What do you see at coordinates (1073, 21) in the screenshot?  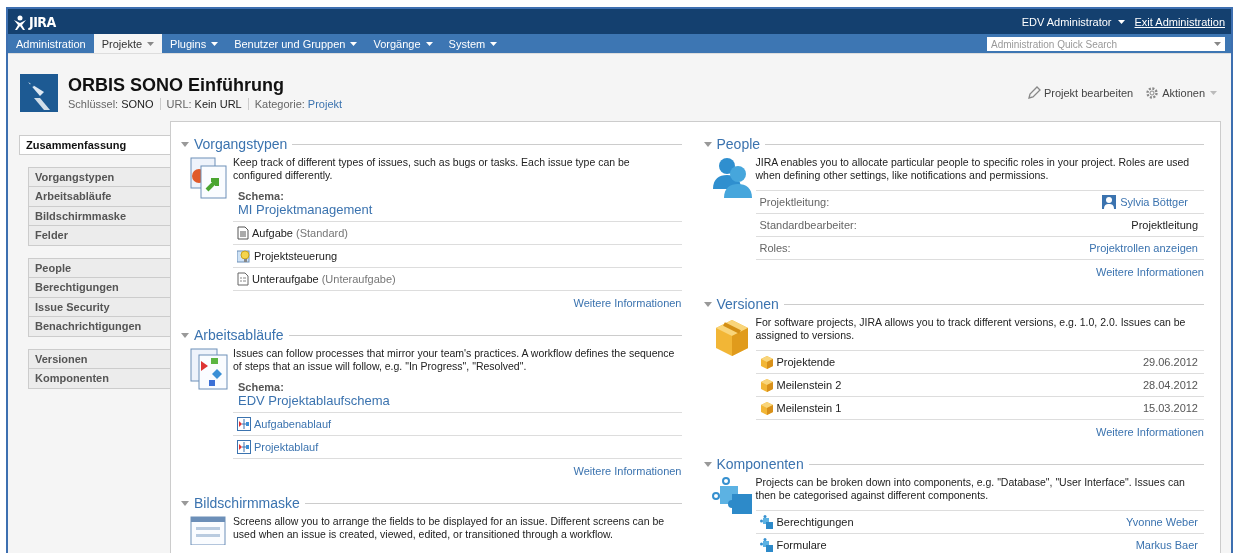 I see `user-menu: EDV Administrator` at bounding box center [1073, 21].